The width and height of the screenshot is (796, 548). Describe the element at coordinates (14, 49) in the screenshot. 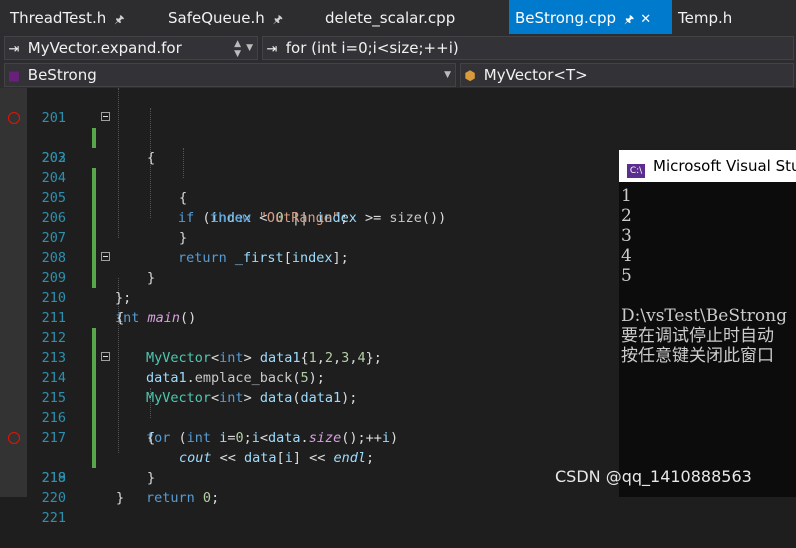

I see `scope-icon: ⇥` at that location.